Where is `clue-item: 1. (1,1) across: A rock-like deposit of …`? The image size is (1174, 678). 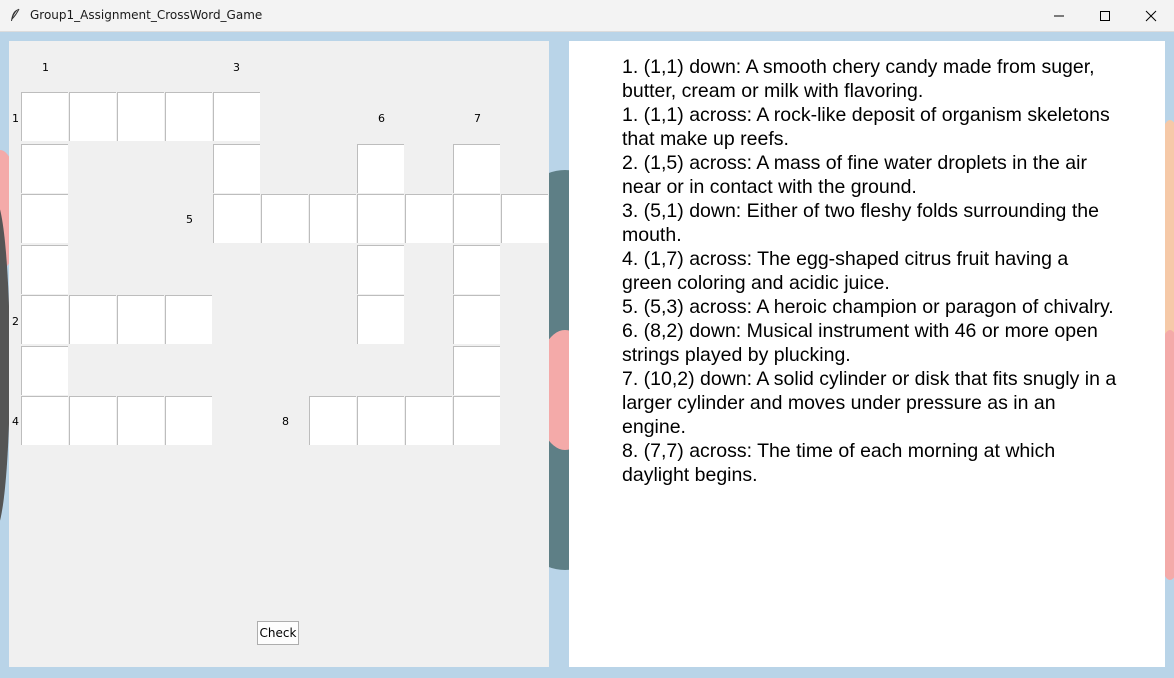 clue-item: 1. (1,1) across: A rock-like deposit of … is located at coordinates (866, 127).